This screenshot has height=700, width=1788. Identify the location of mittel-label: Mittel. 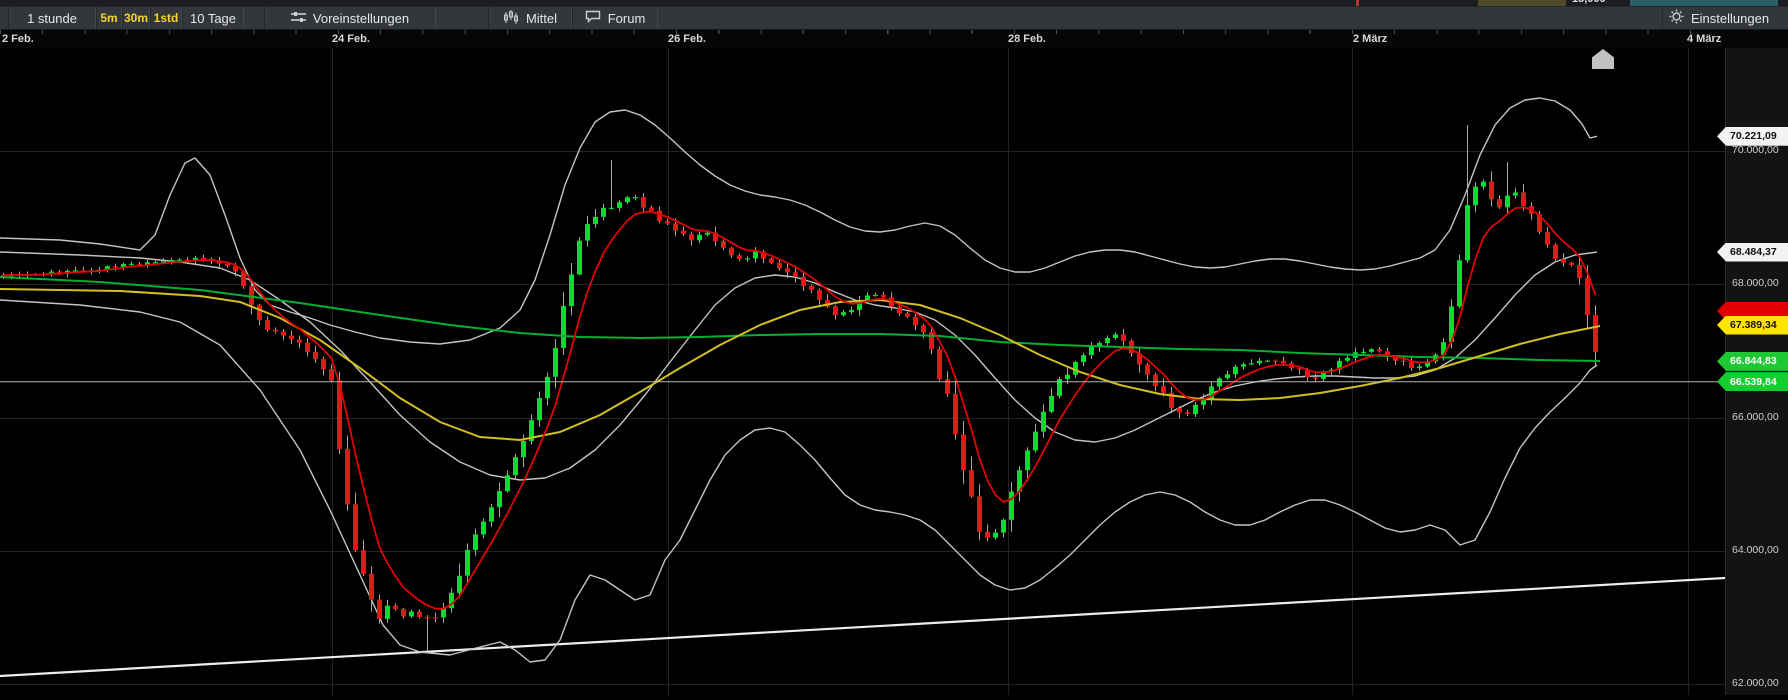
(541, 18).